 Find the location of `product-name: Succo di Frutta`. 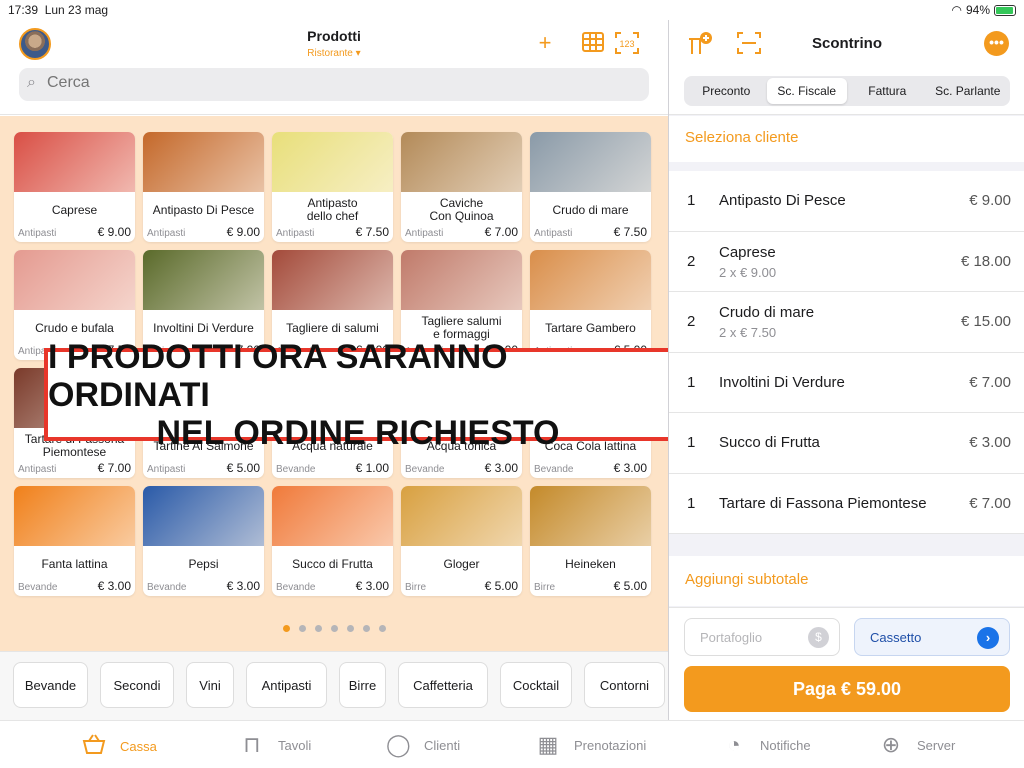

product-name: Succo di Frutta is located at coordinates (332, 563).